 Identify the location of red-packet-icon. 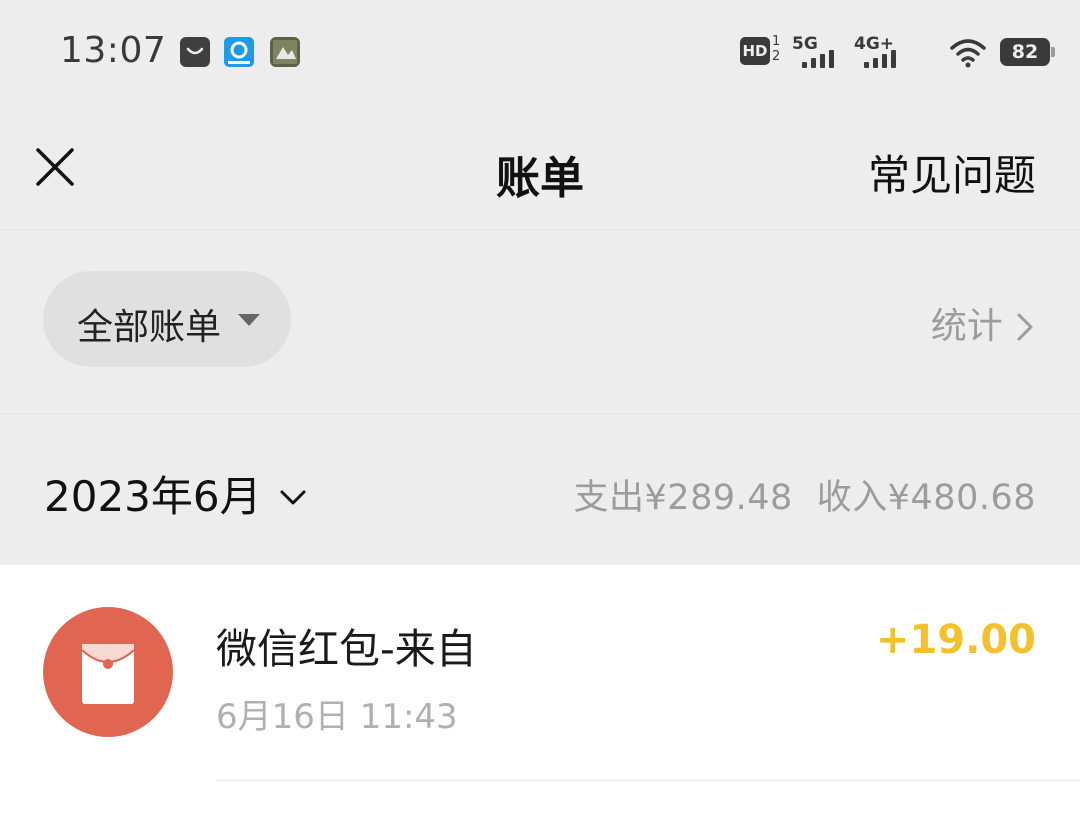
(108, 672).